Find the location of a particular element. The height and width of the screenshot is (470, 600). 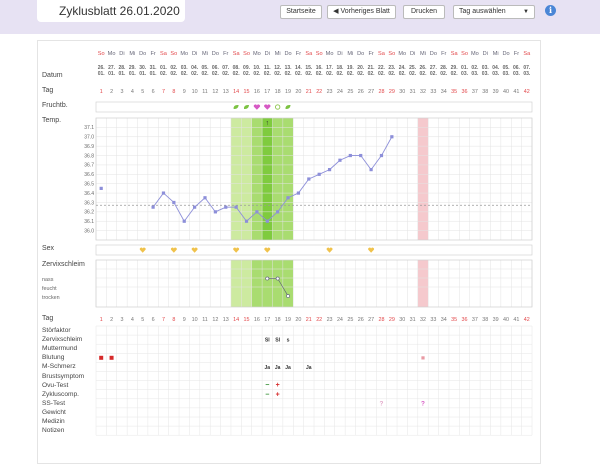

temp-axis-label: 36.2 is located at coordinates (89, 213).